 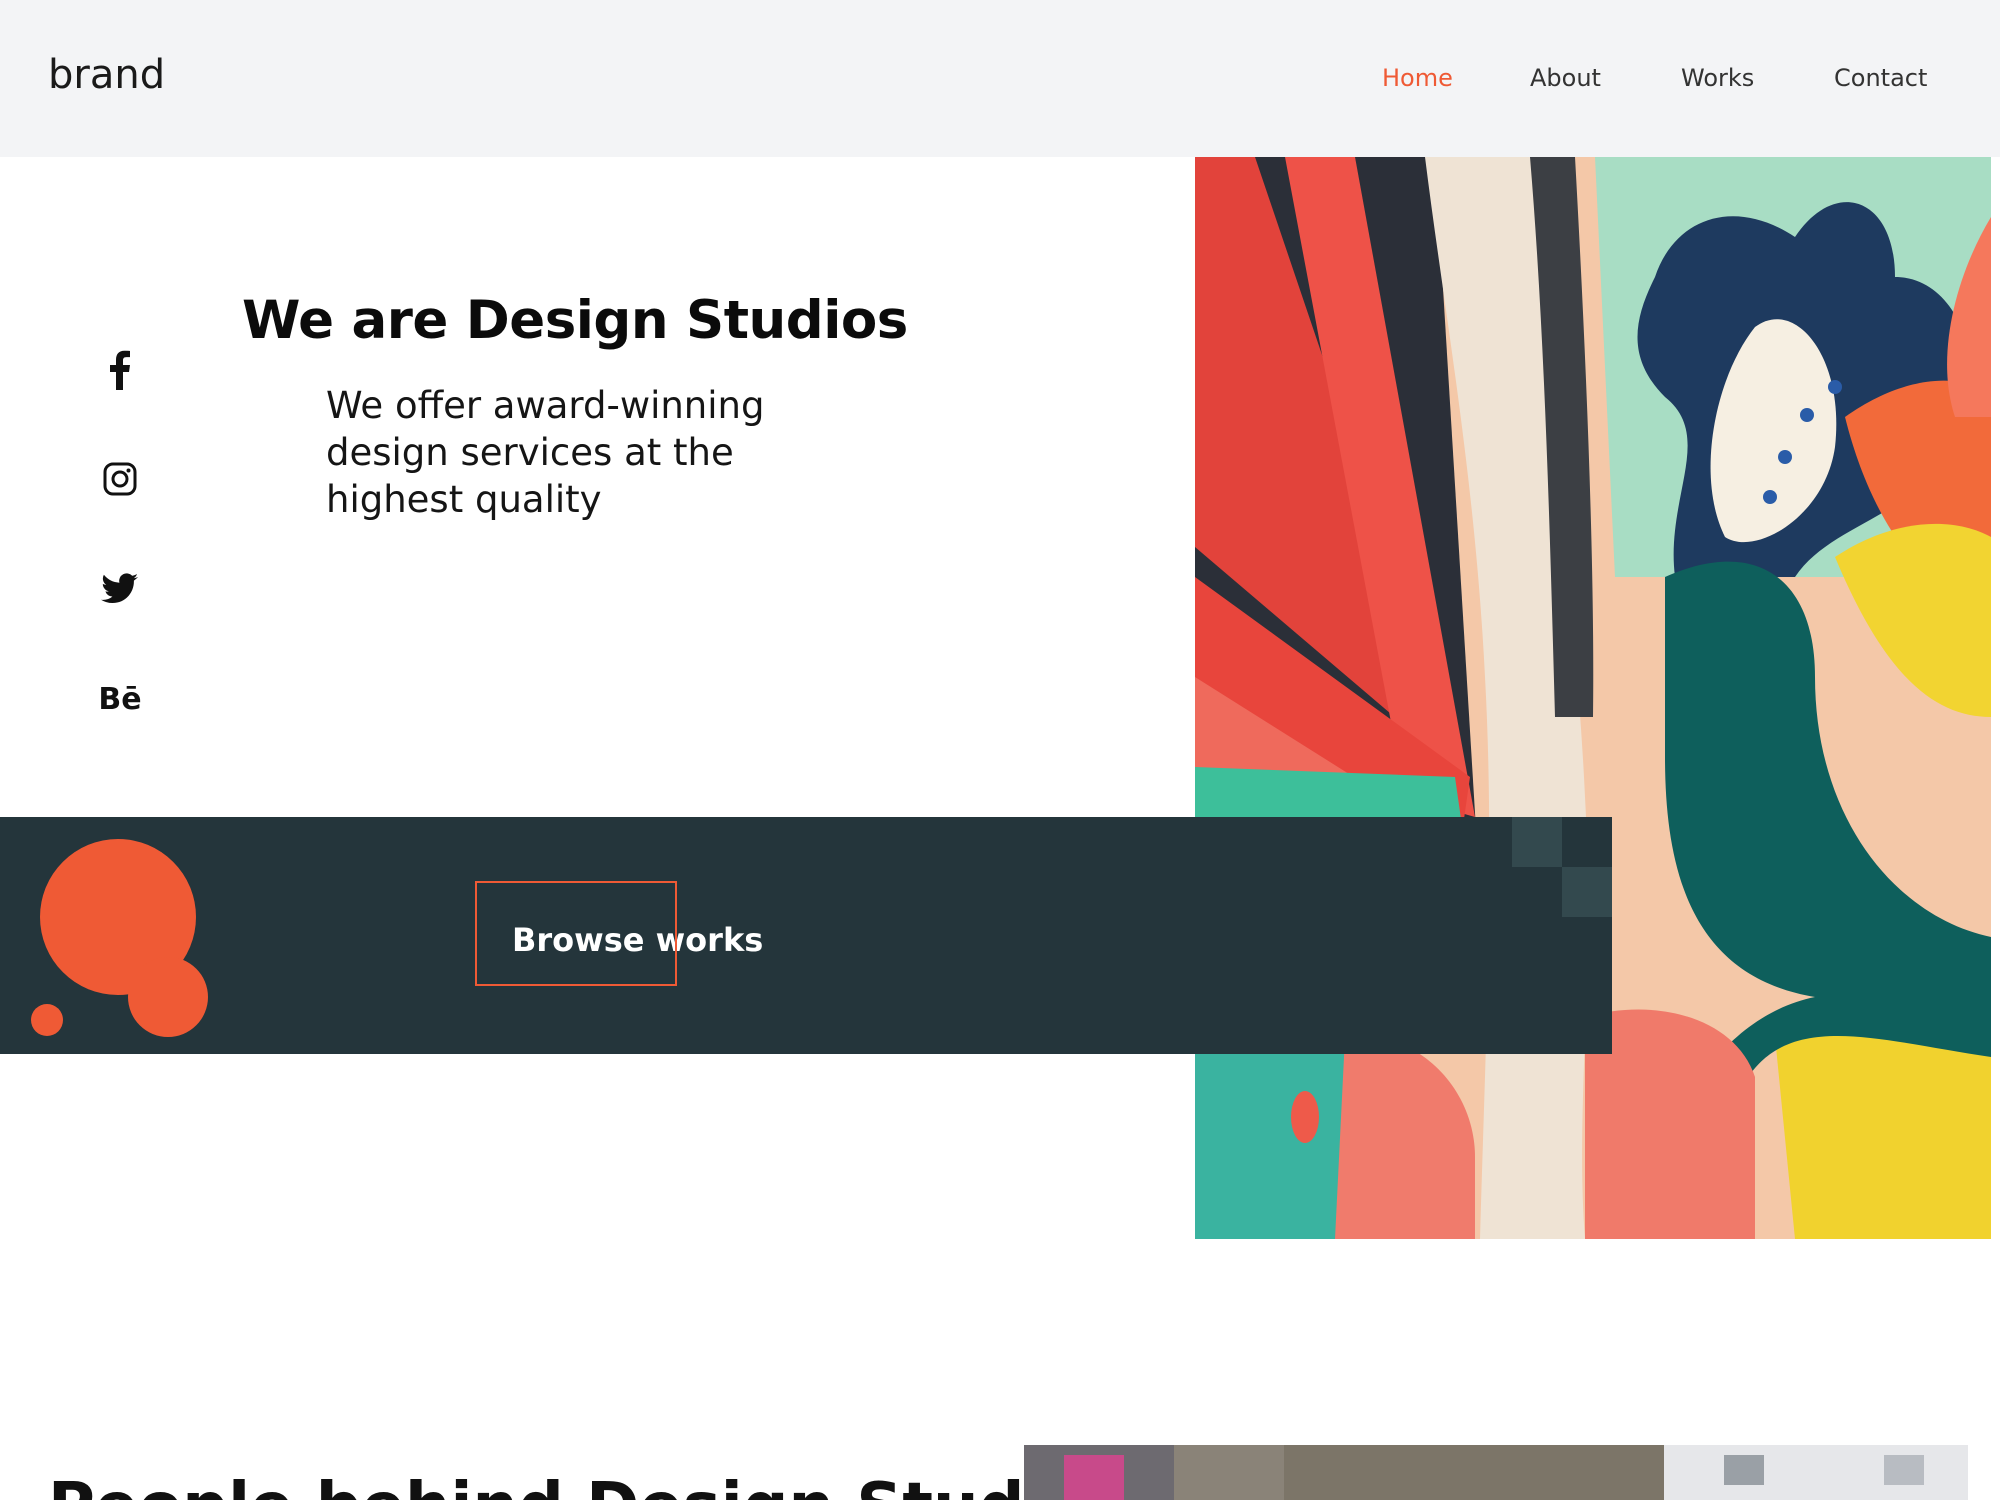 What do you see at coordinates (120, 589) in the screenshot?
I see `twitter-icon` at bounding box center [120, 589].